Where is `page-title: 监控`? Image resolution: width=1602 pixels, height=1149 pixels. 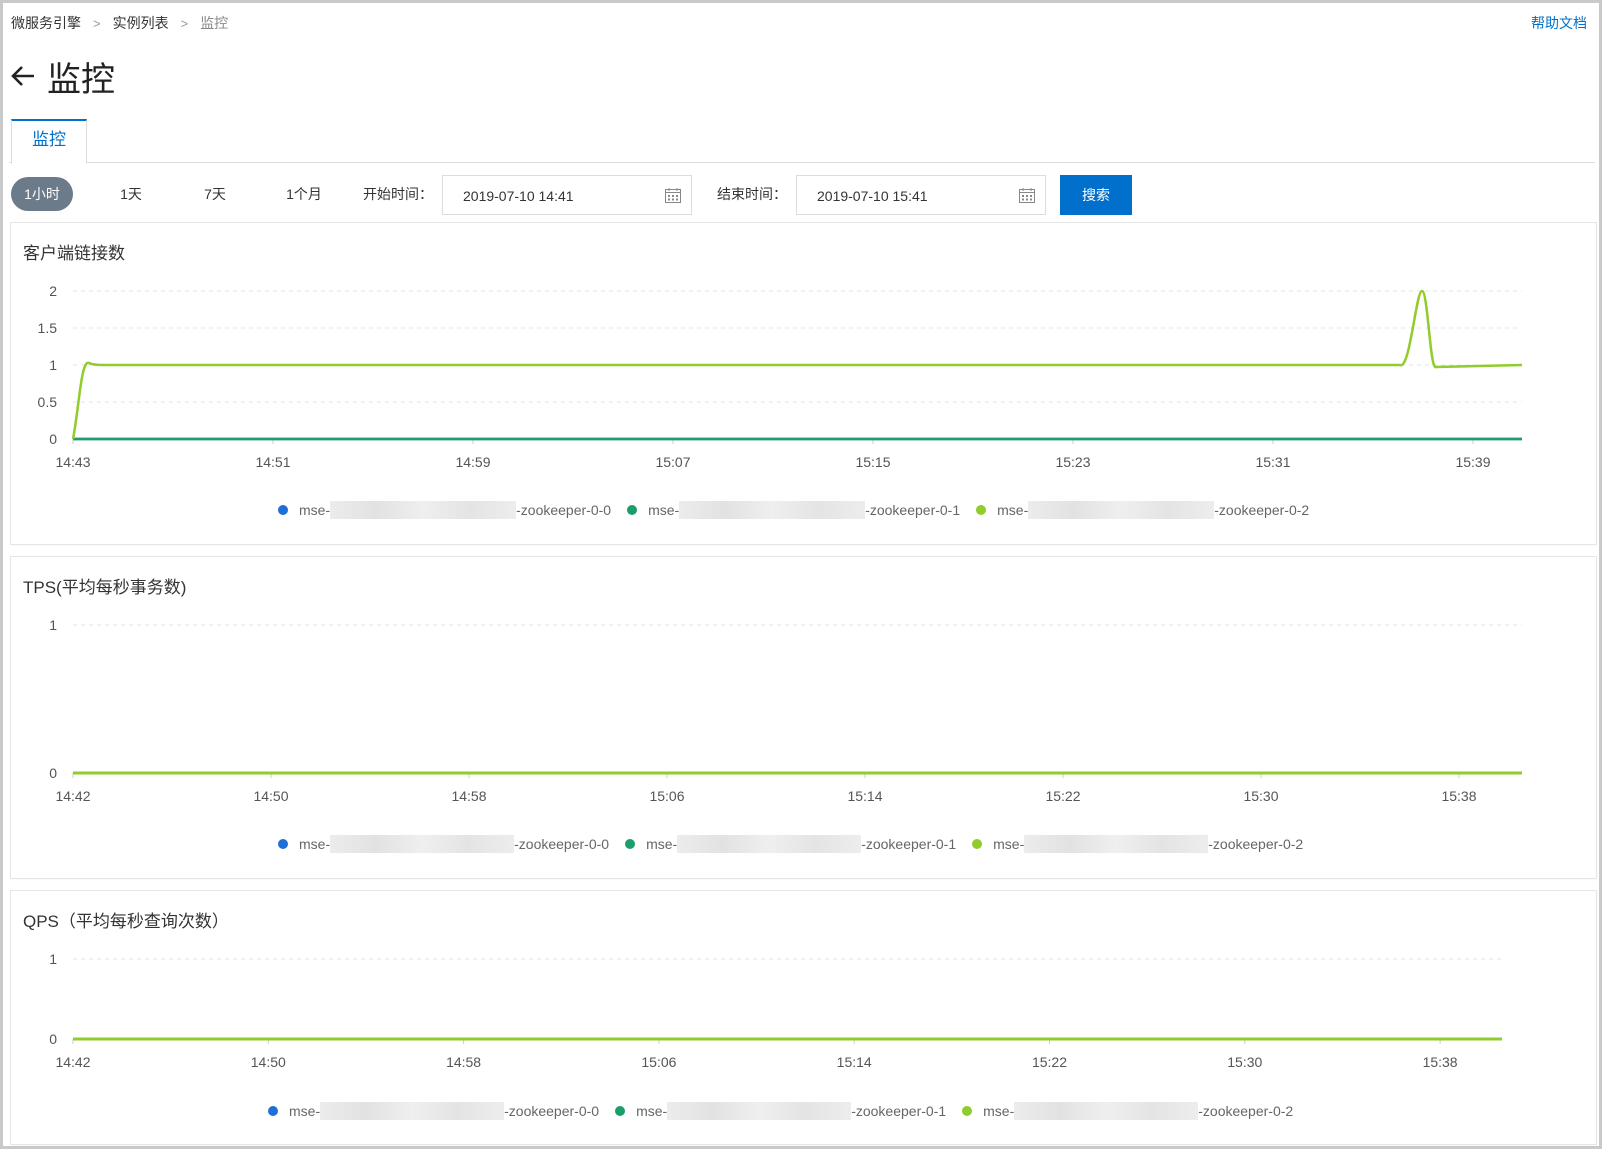
page-title: 监控 is located at coordinates (81, 79).